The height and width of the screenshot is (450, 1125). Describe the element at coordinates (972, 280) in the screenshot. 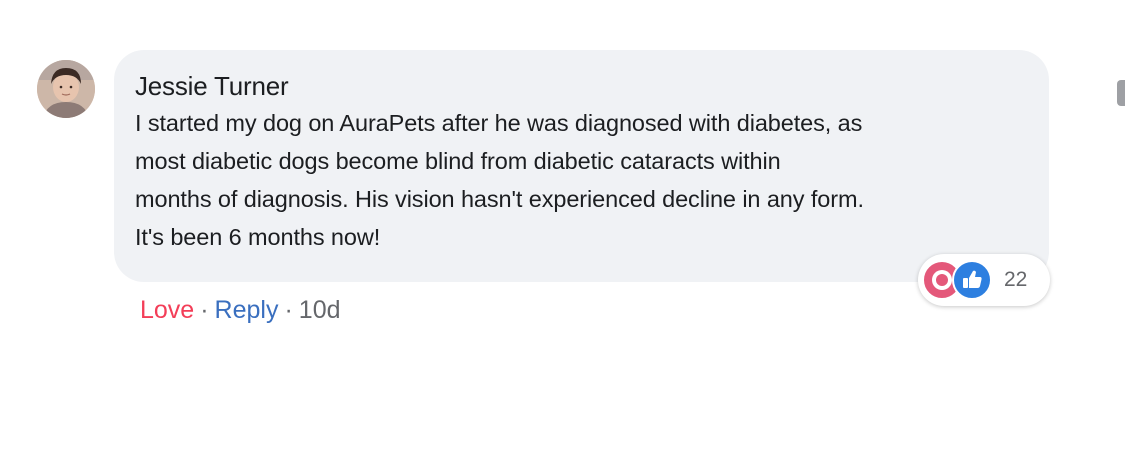

I see `like-reaction-icon` at that location.